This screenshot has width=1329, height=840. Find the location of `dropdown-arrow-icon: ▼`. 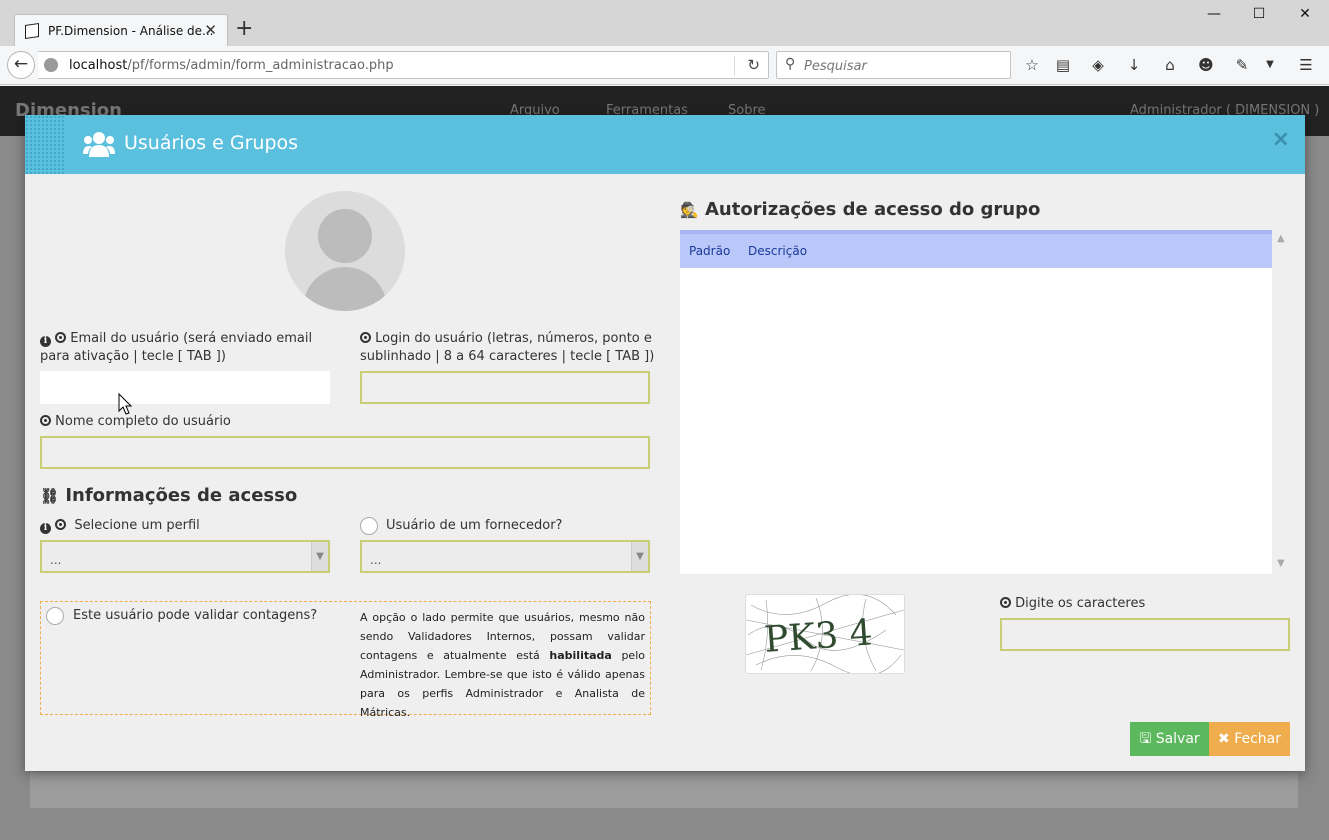

dropdown-arrow-icon: ▼ is located at coordinates (1270, 64).